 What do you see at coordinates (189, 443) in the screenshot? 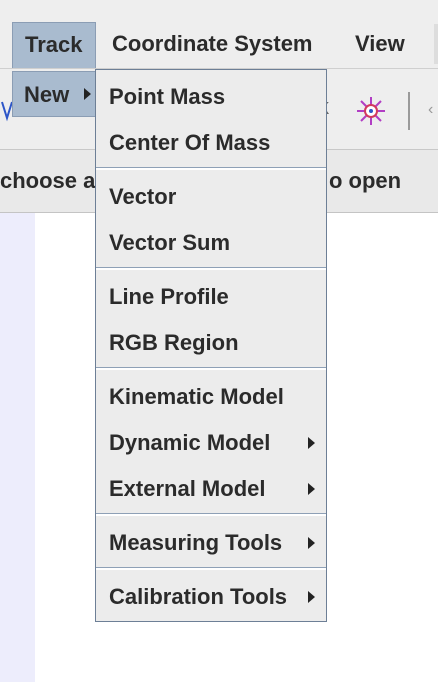
I see `menu-item-dynamic-model: Dynamic Model` at bounding box center [189, 443].